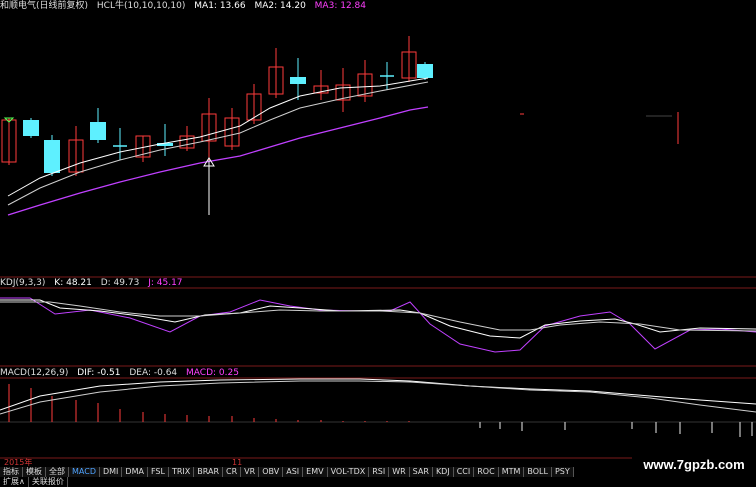  I want to click on tab-13: EMV, so click(315, 472).